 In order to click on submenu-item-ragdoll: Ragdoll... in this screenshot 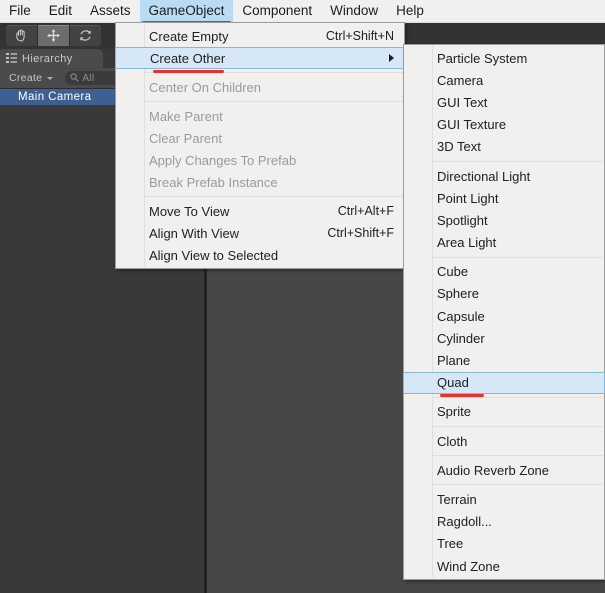, I will do `click(504, 522)`.